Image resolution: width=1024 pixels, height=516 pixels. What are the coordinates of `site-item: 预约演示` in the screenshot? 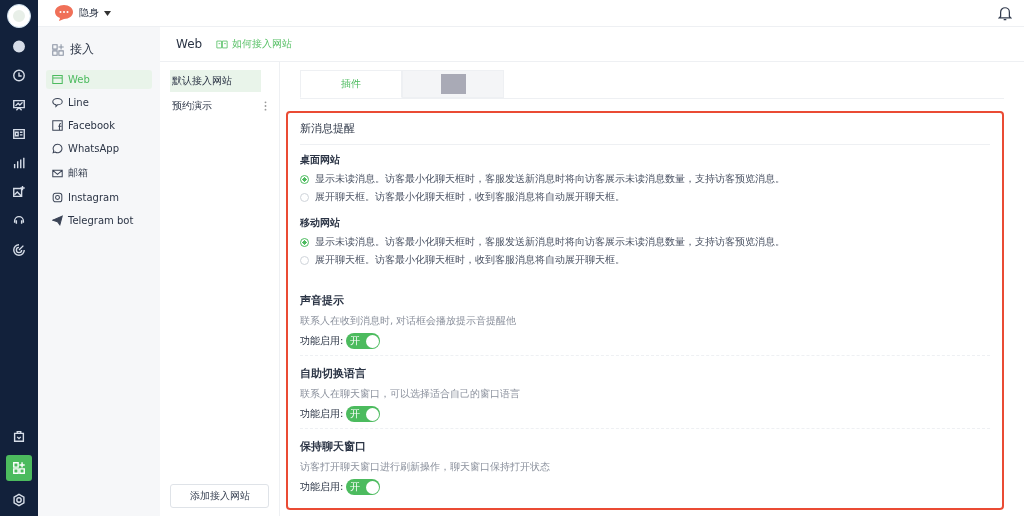 It's located at (219, 106).